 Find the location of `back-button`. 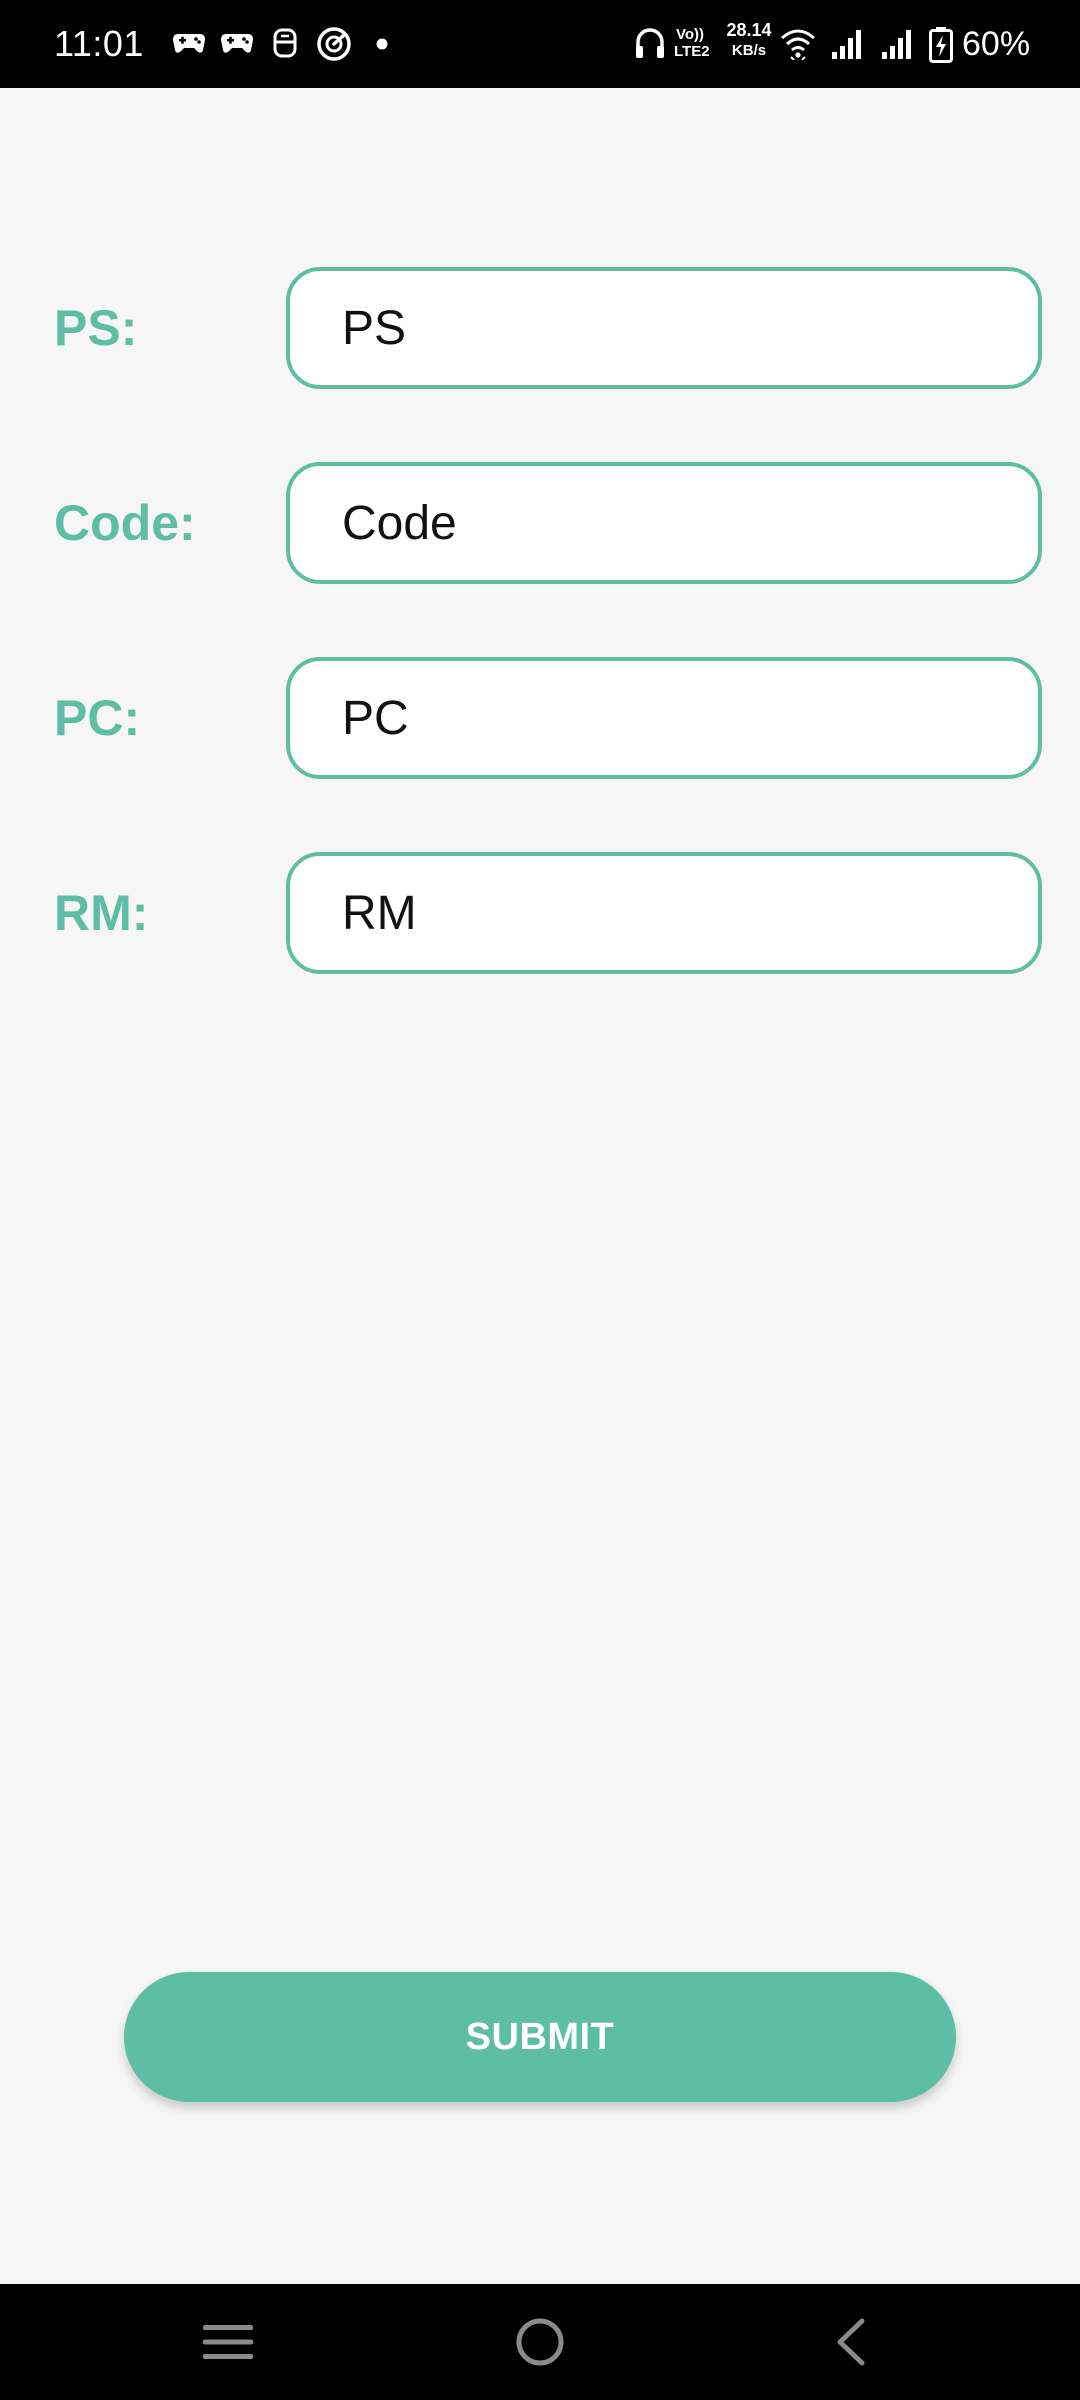

back-button is located at coordinates (850, 2342).